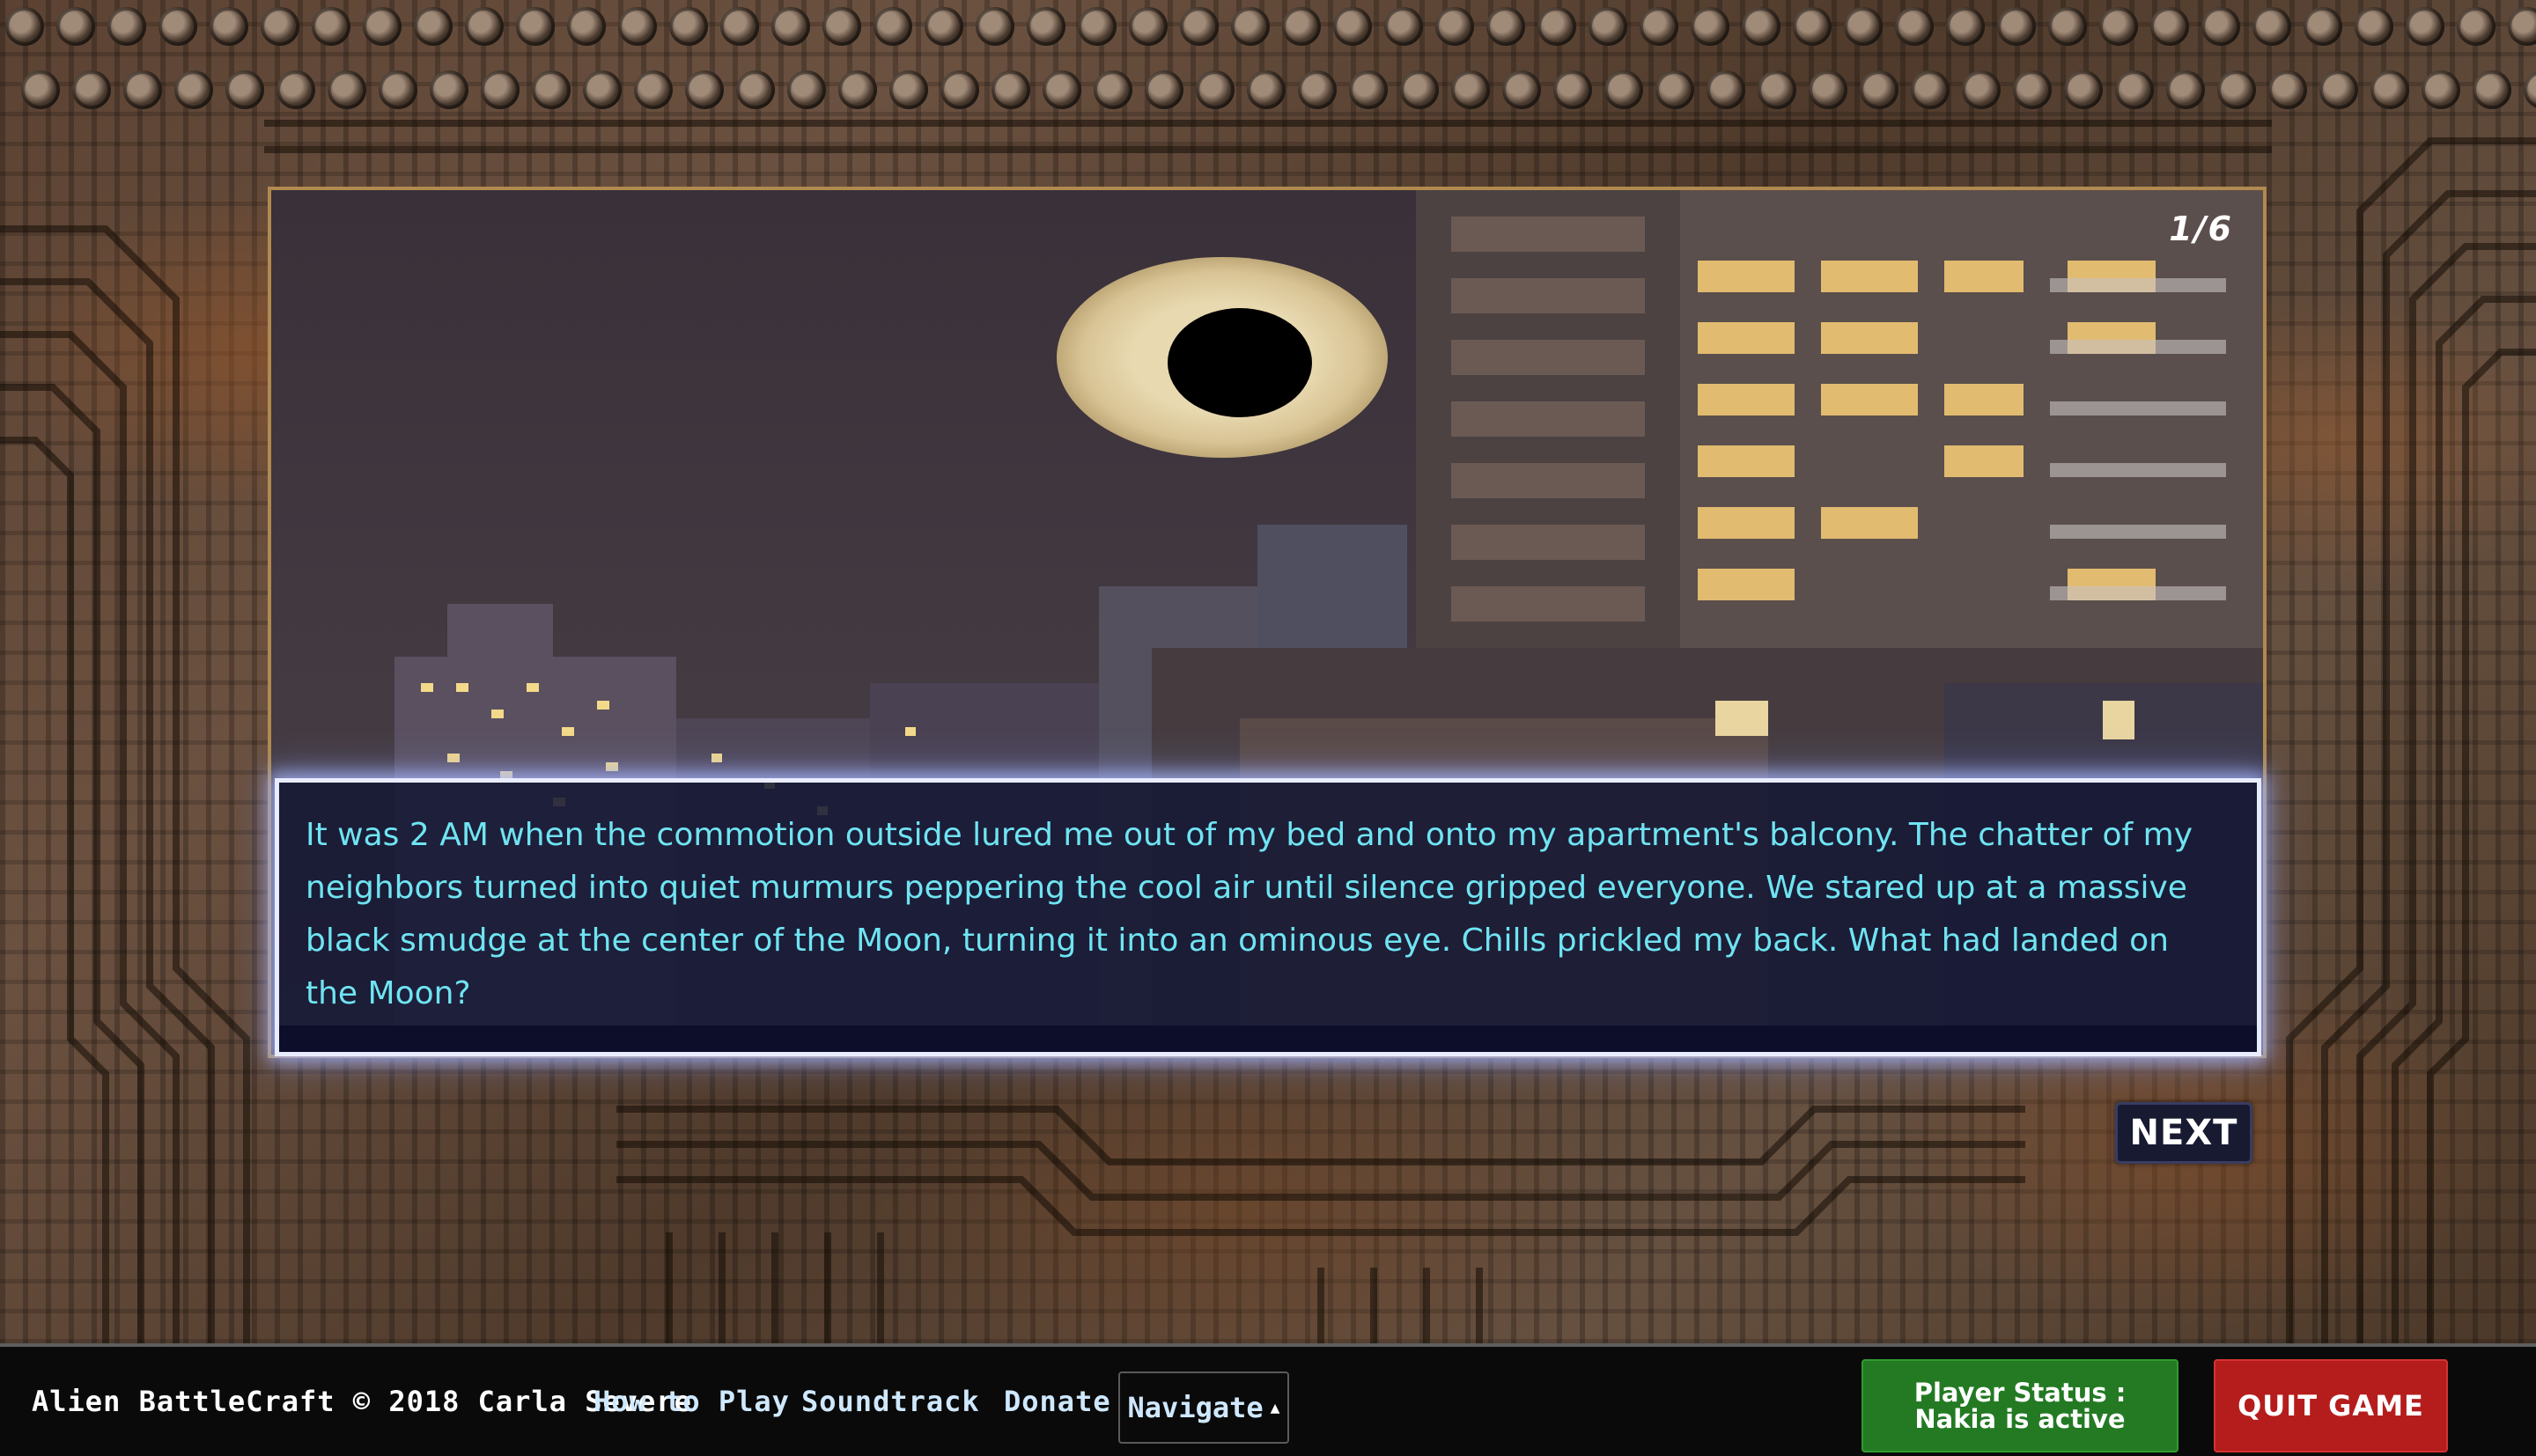 This screenshot has height=1456, width=2536. I want to click on quit-game-button: QUIT GAME, so click(2331, 1405).